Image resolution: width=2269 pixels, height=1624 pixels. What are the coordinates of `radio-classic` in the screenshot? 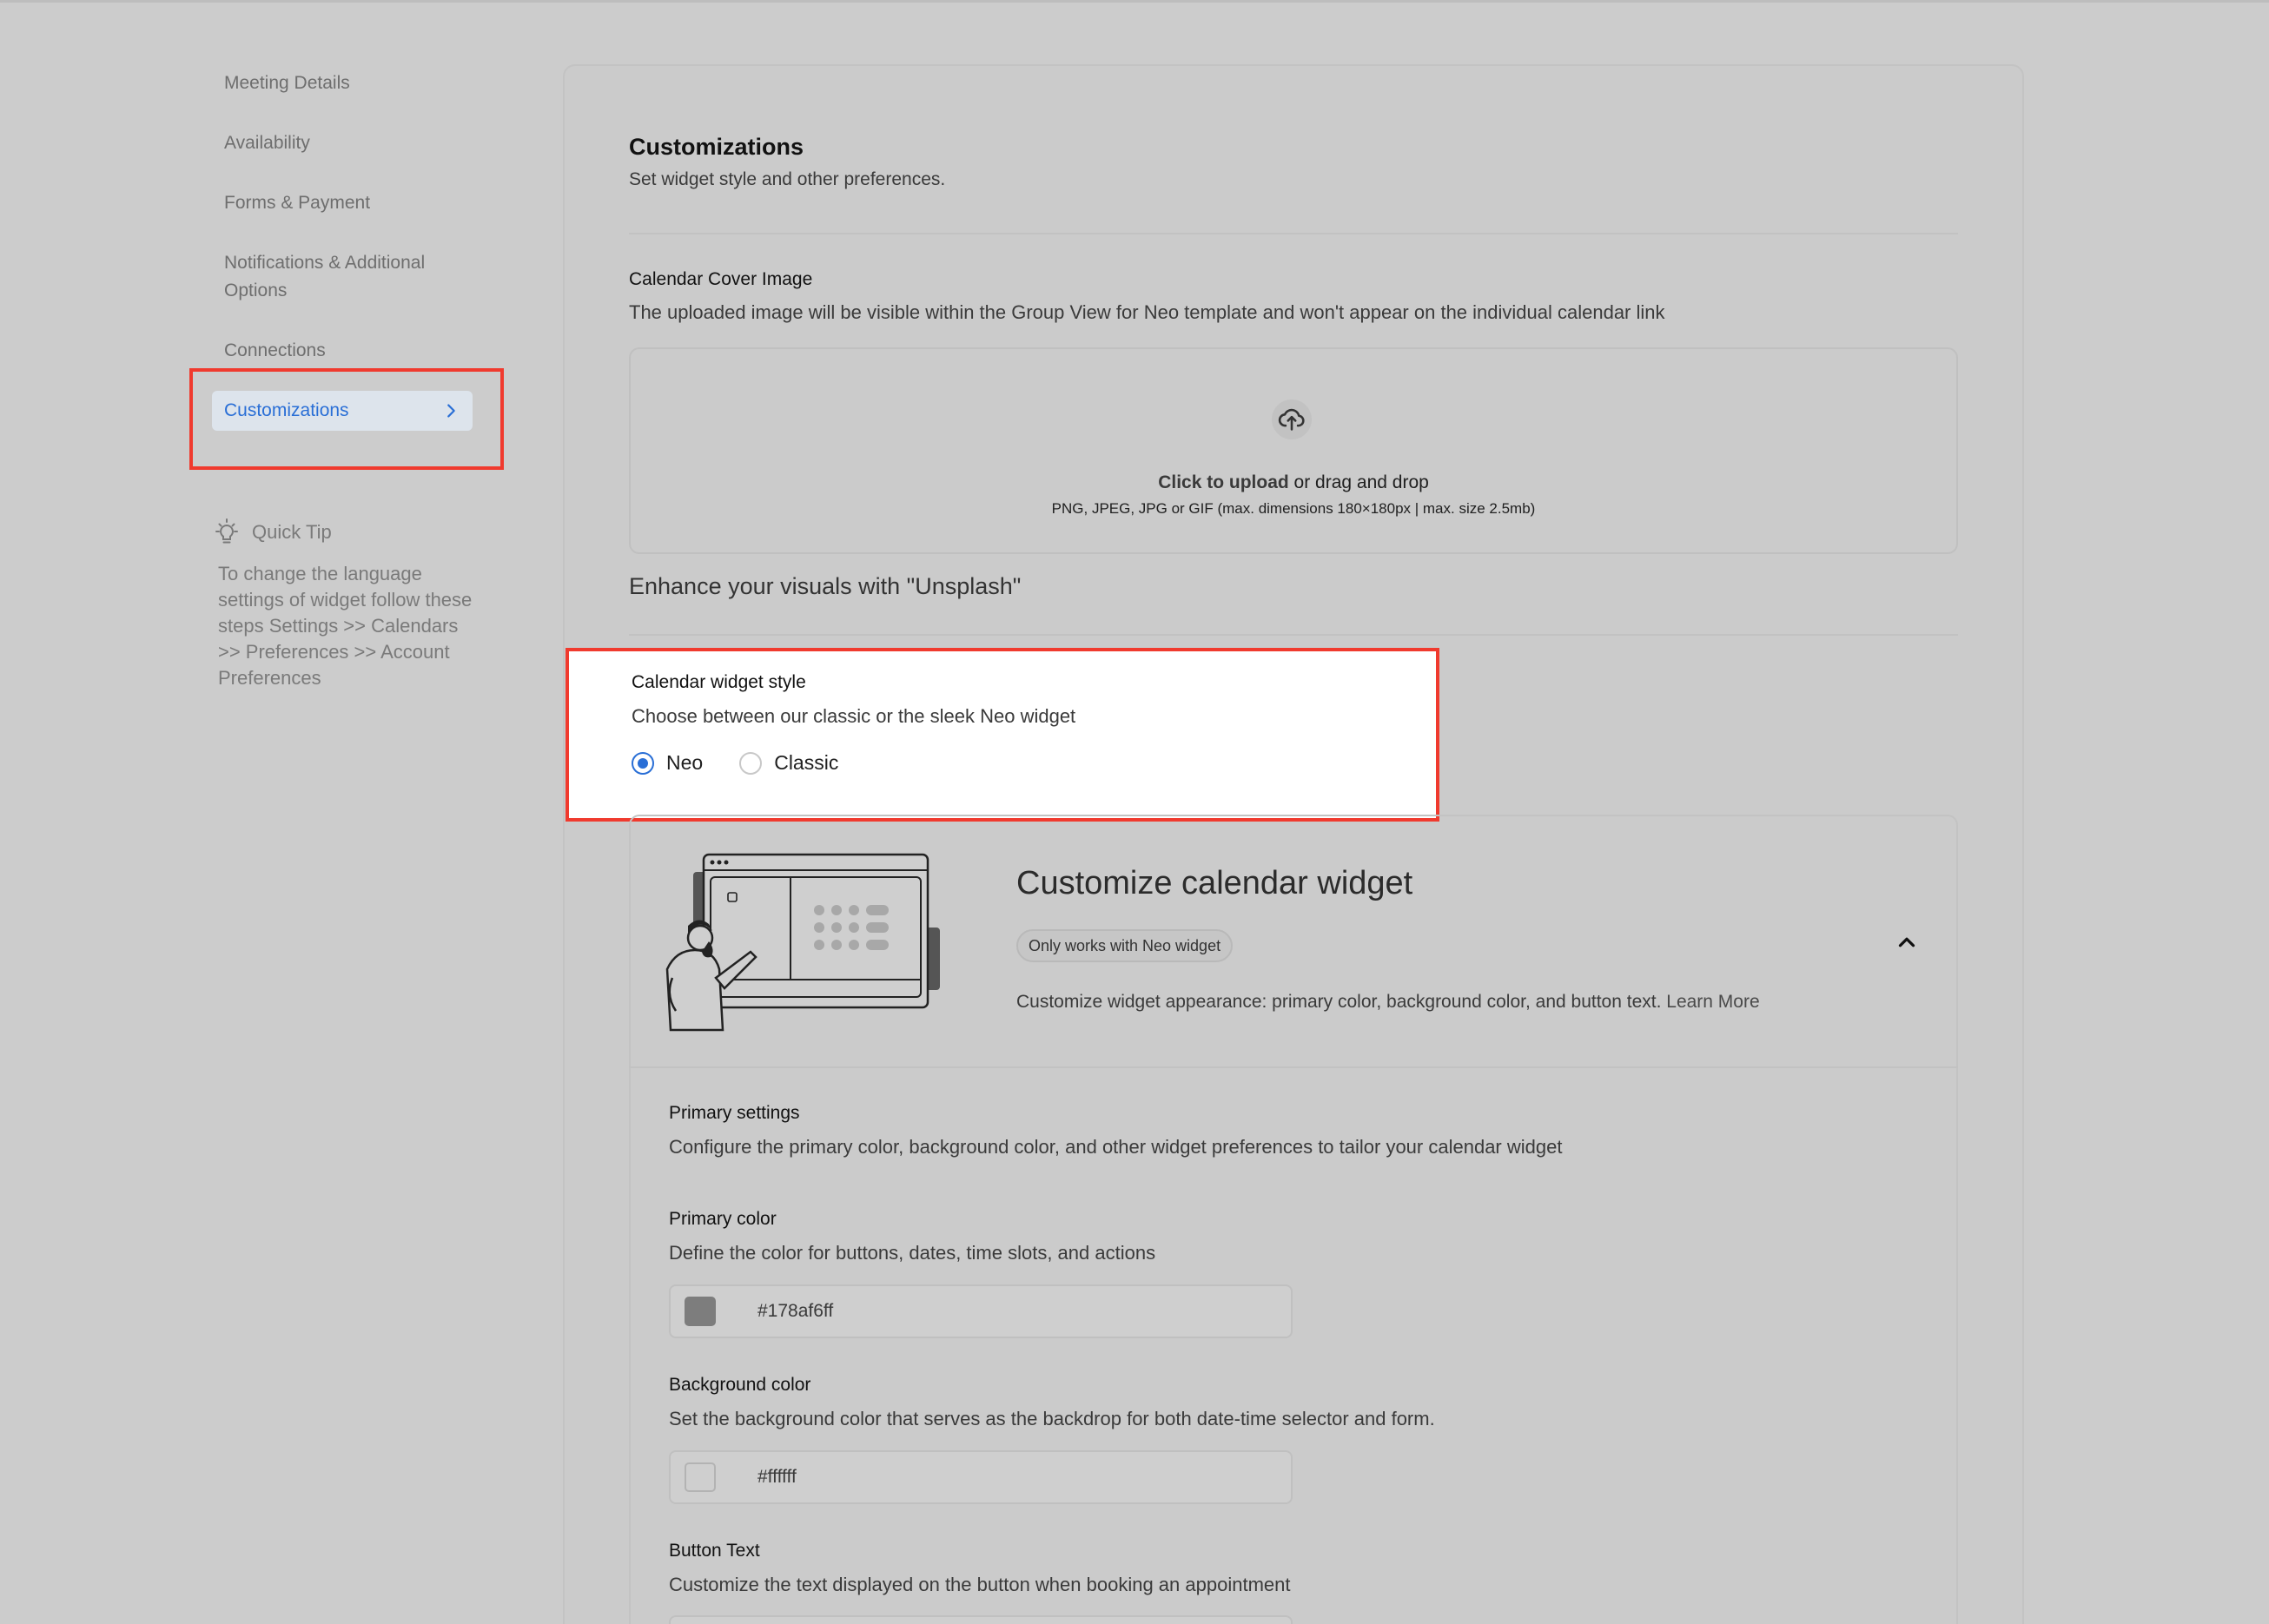 It's located at (751, 763).